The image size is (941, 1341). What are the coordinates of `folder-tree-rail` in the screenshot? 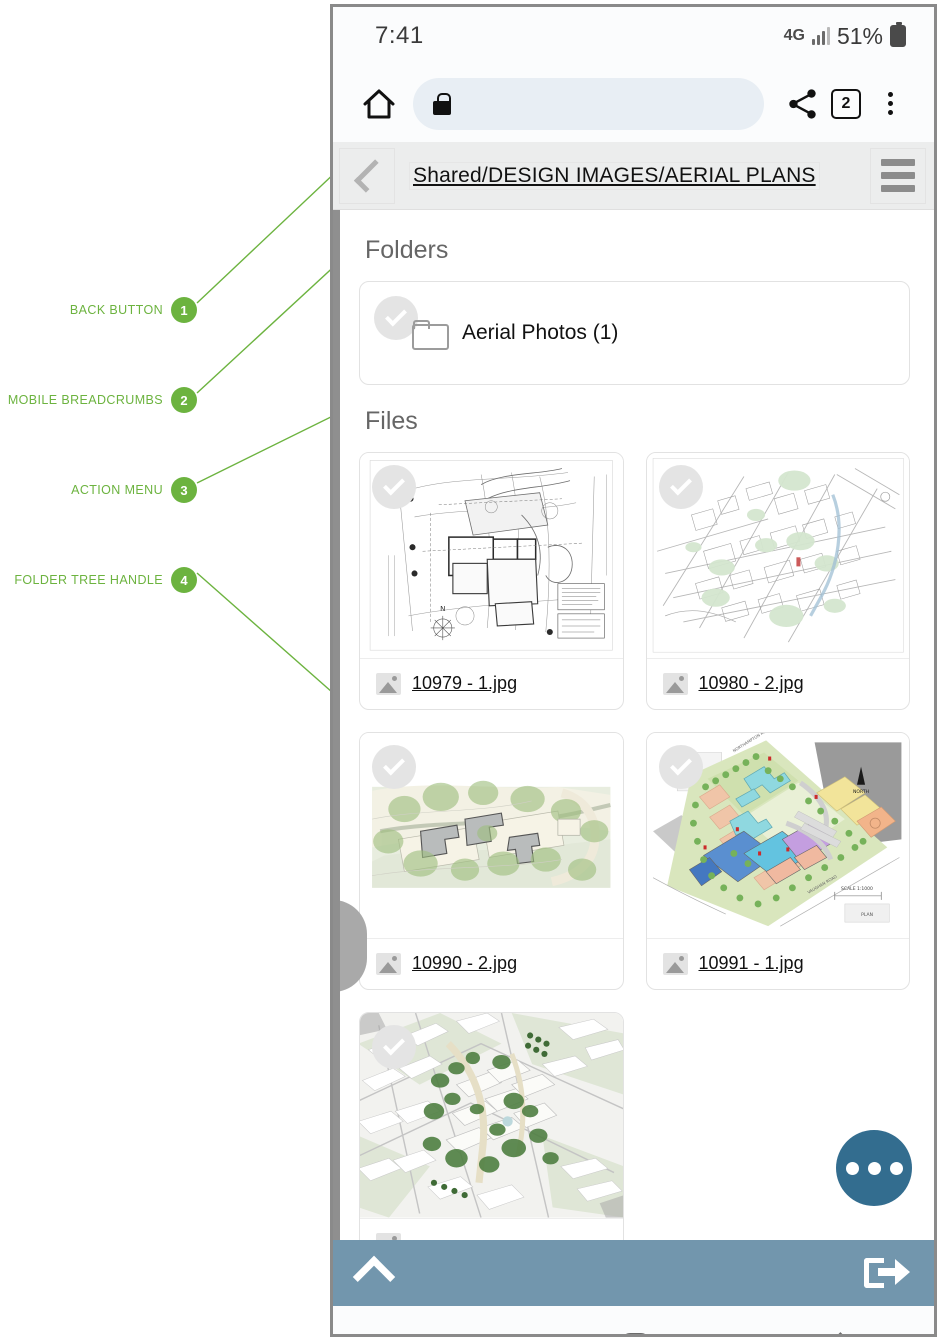 It's located at (336, 725).